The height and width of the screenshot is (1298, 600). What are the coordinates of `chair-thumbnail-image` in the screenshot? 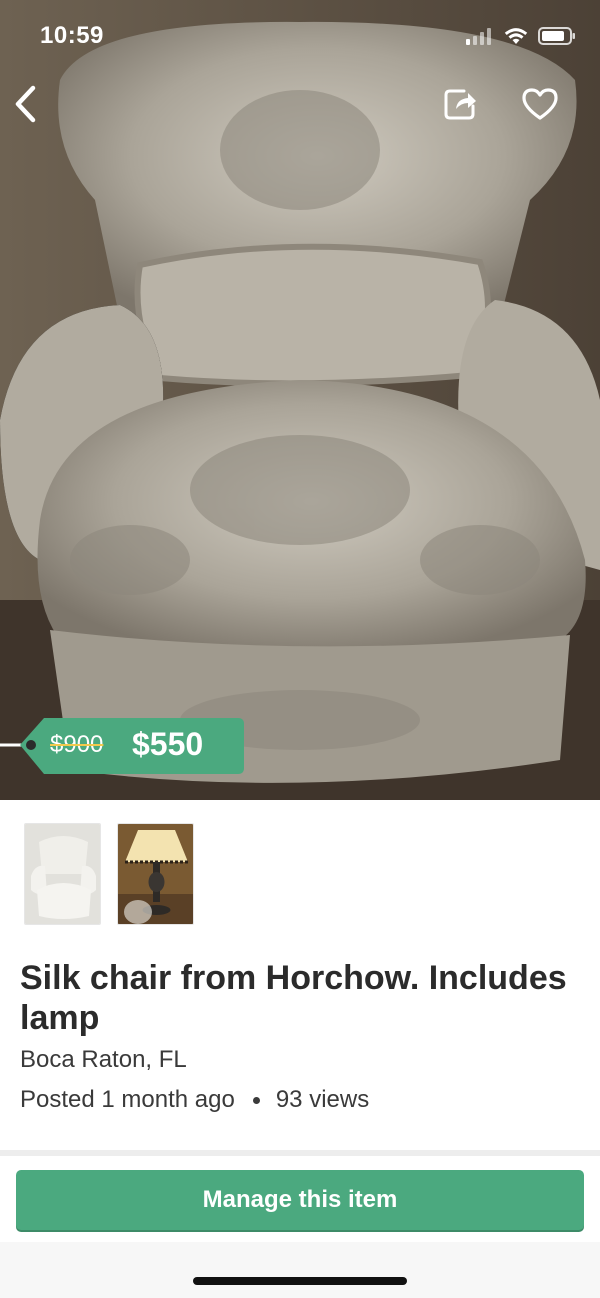 It's located at (62, 874).